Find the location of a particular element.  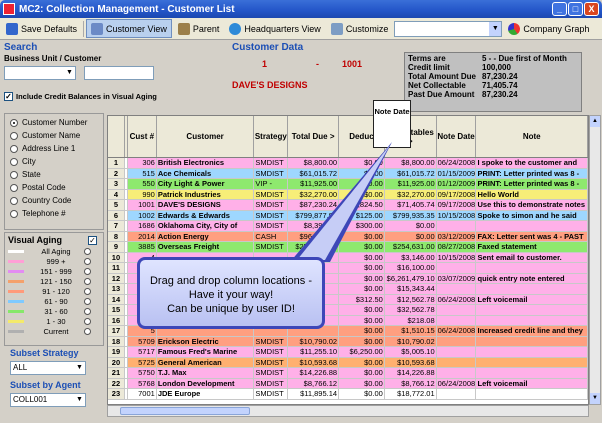

radio-customer-name: Customer Name is located at coordinates (54, 135).